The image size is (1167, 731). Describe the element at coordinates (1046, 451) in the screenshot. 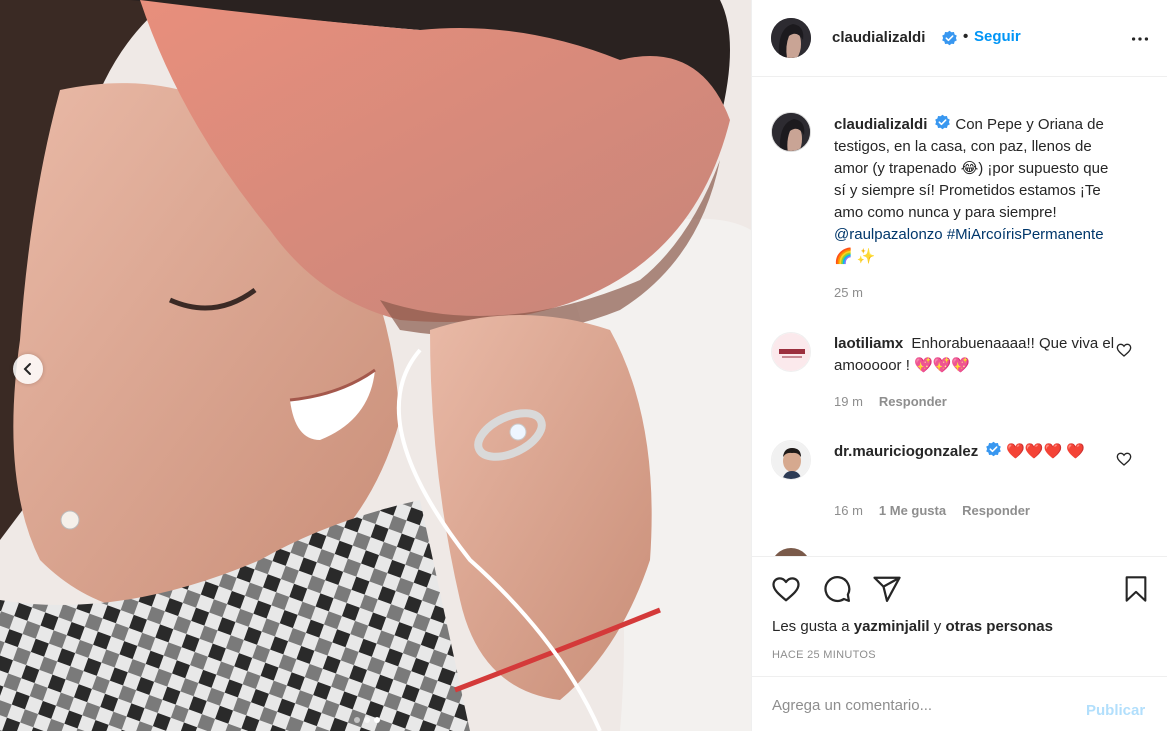

I see `comment-text: ❤️❤️❤️ ❤️` at that location.